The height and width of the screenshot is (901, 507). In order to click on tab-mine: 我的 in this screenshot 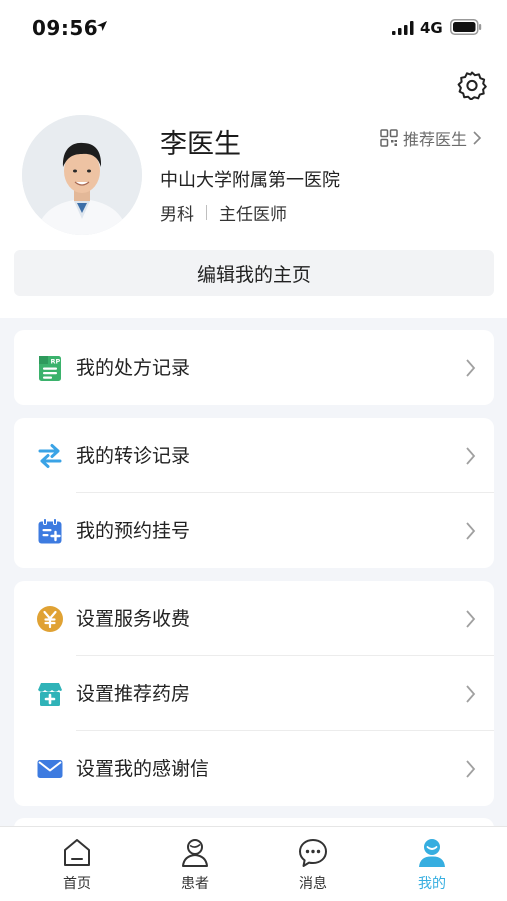, I will do `click(432, 864)`.